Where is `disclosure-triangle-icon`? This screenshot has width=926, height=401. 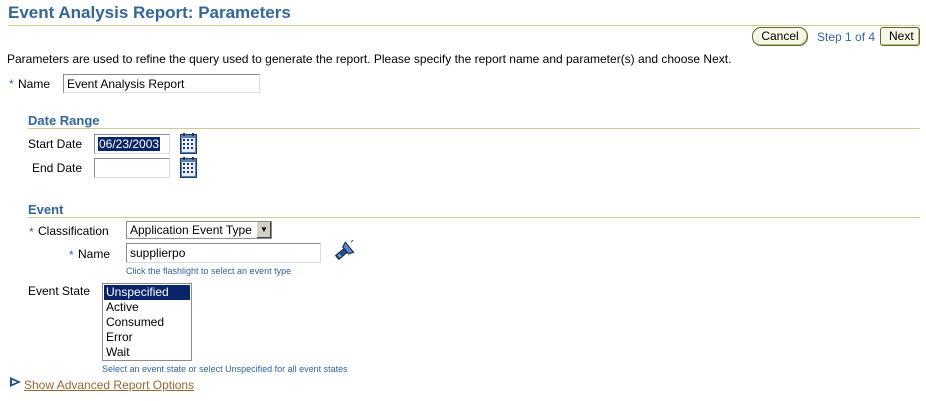
disclosure-triangle-icon is located at coordinates (16, 383).